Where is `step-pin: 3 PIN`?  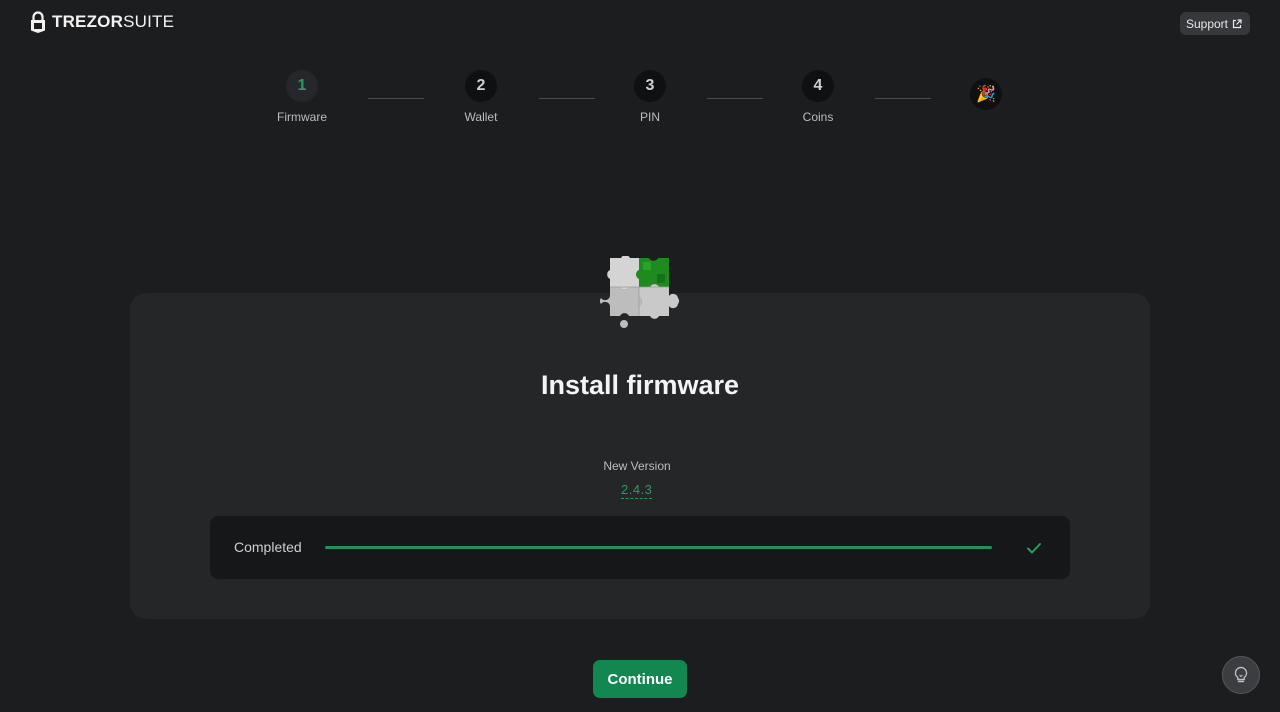 step-pin: 3 PIN is located at coordinates (650, 97).